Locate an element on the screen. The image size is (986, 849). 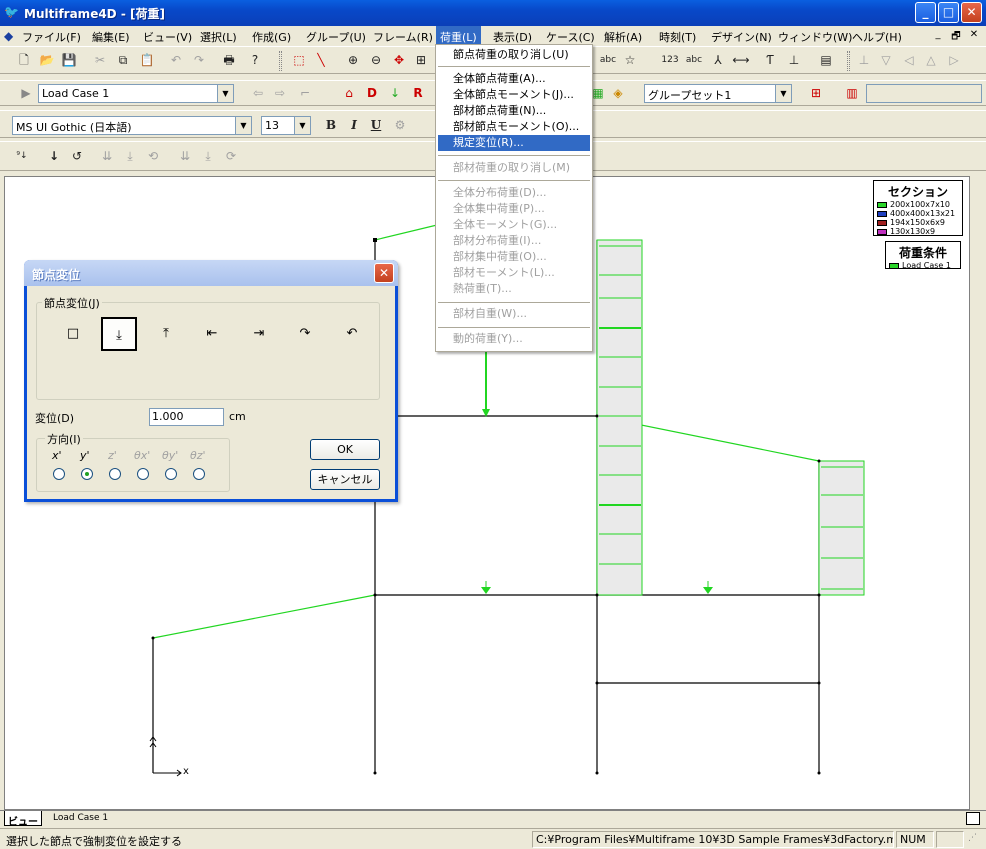
zoom-in-icon: ⊕ is located at coordinates (353, 60).